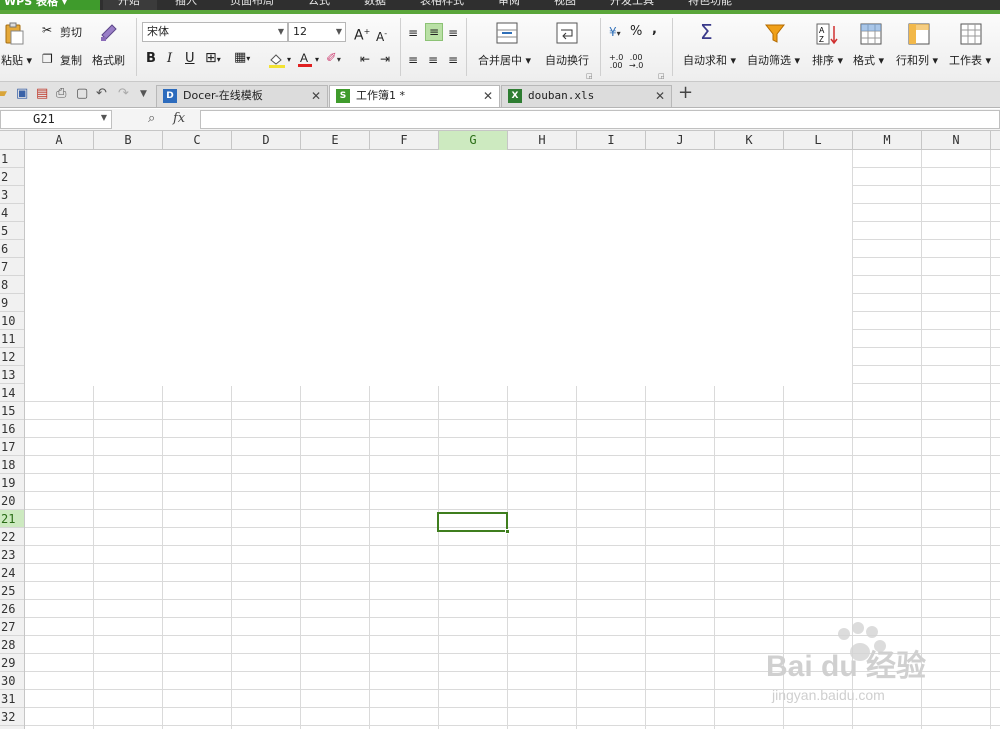 Image resolution: width=1000 pixels, height=729 pixels. Describe the element at coordinates (473, 140) in the screenshot. I see `column-header-g: G` at that location.